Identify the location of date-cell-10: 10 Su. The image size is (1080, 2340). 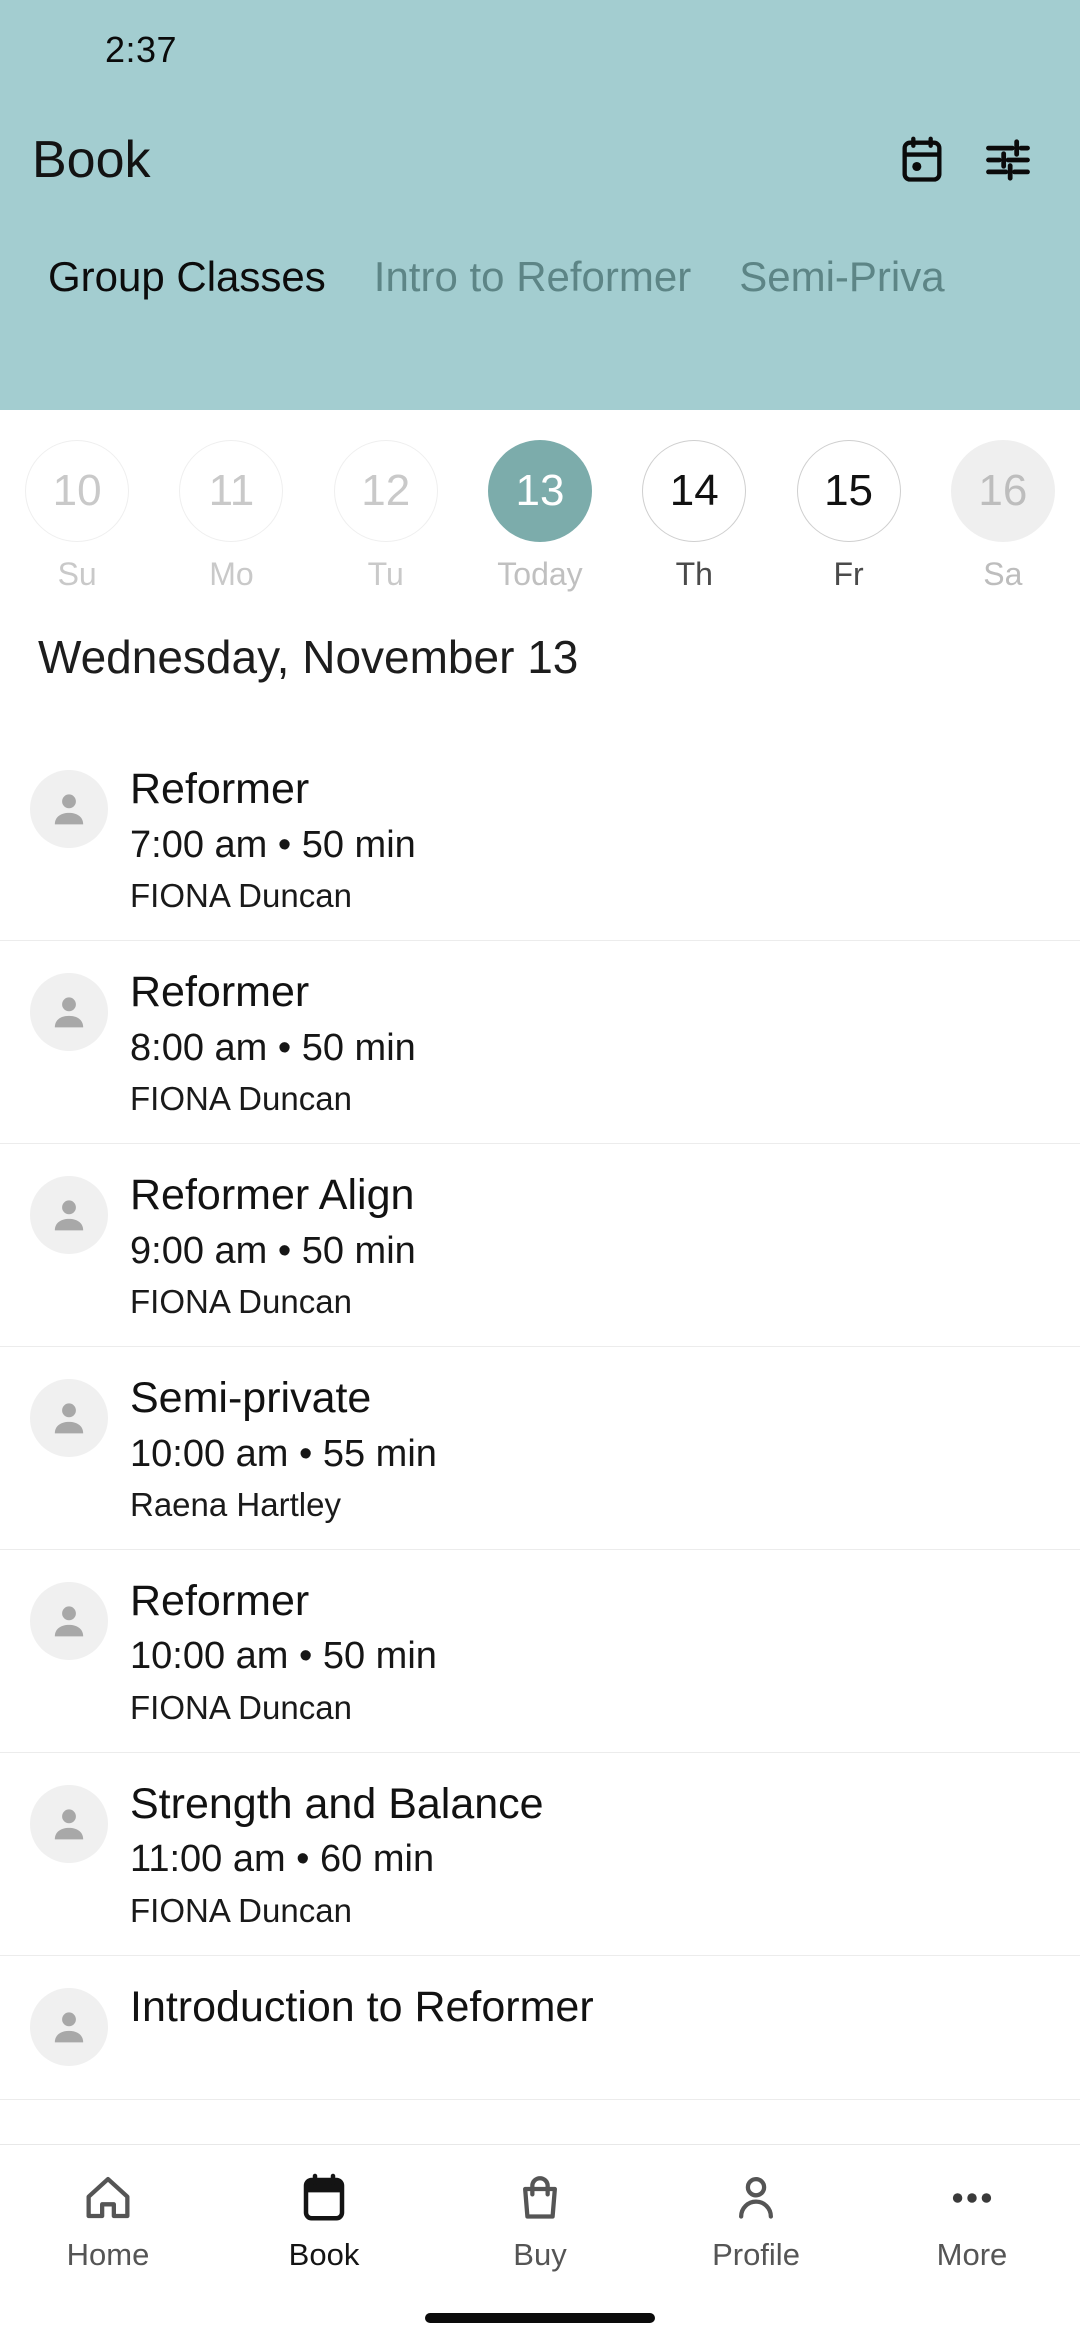
(77, 515).